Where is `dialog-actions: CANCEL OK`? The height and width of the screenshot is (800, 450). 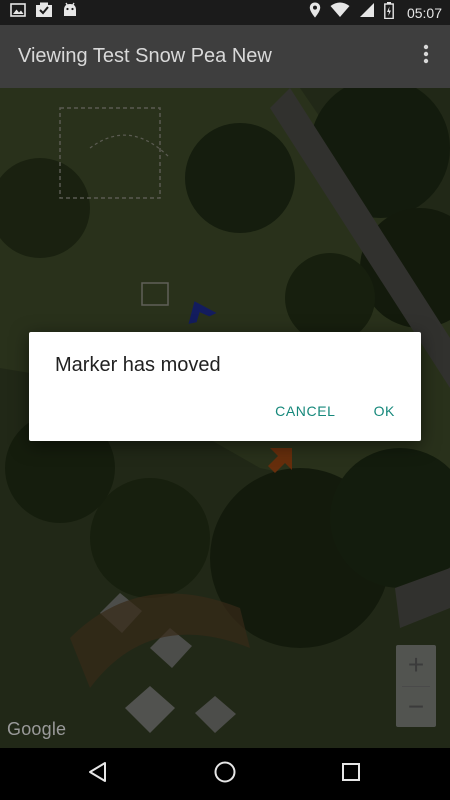 dialog-actions: CANCEL OK is located at coordinates (335, 411).